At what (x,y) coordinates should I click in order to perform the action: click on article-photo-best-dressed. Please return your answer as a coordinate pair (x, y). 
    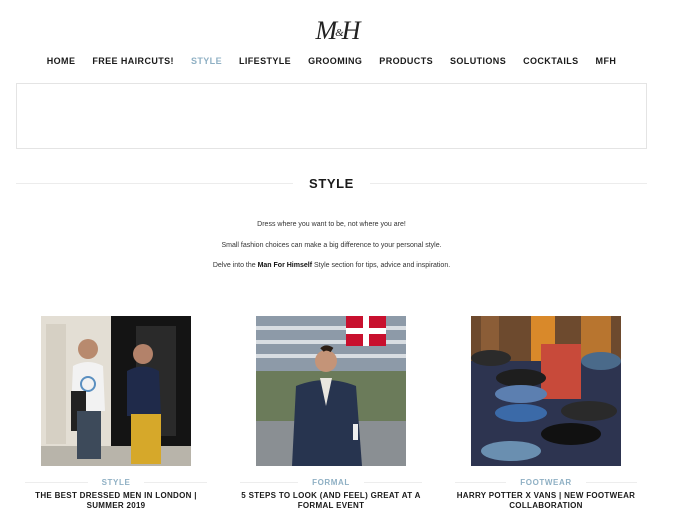
    Looking at the image, I should click on (116, 391).